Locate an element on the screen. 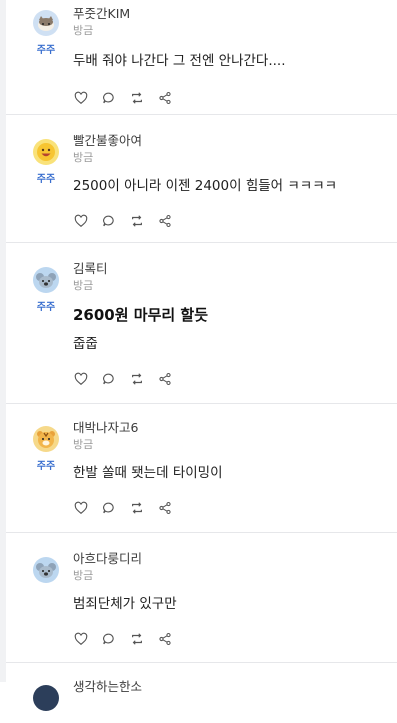  author-nickname: 대박나자고6 is located at coordinates (231, 427).